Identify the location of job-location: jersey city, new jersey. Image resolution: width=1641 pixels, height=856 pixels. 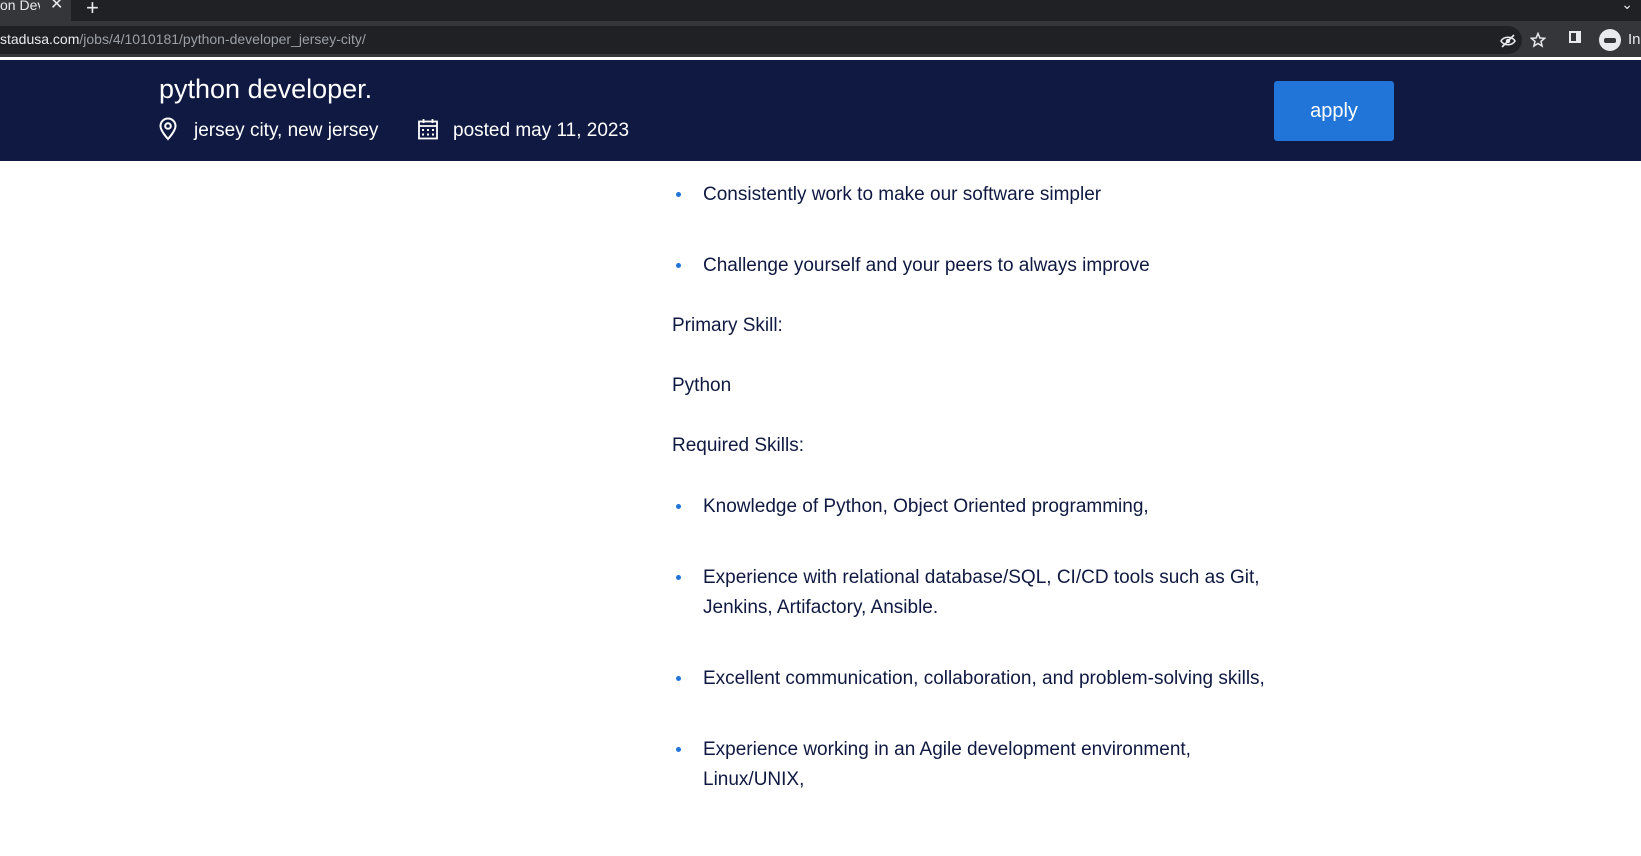
(286, 130).